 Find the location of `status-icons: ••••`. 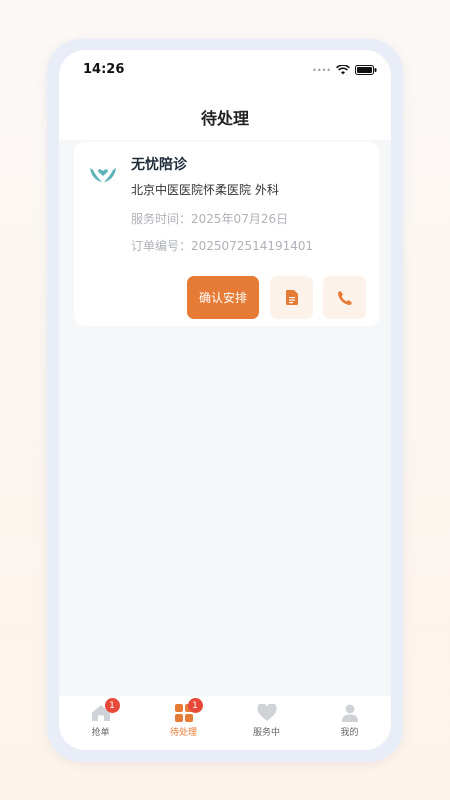

status-icons: •••• is located at coordinates (344, 70).